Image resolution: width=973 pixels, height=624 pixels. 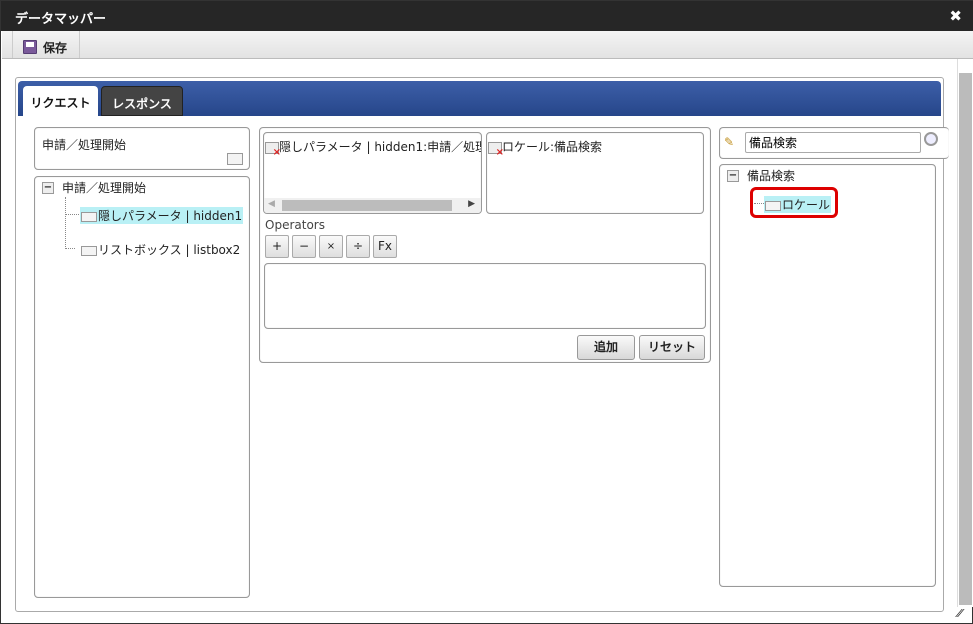 I want to click on scroll-right-icon: ▶, so click(x=471, y=204).